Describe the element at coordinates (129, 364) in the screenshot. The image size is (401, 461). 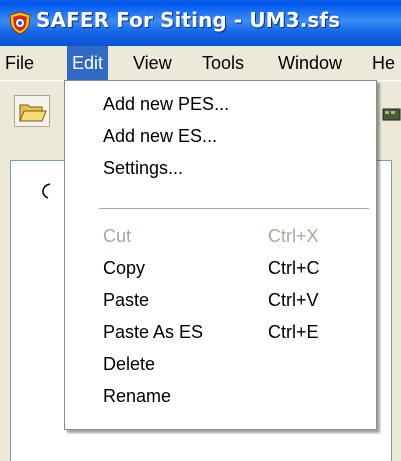
I see `menu-item-label: Delete` at that location.